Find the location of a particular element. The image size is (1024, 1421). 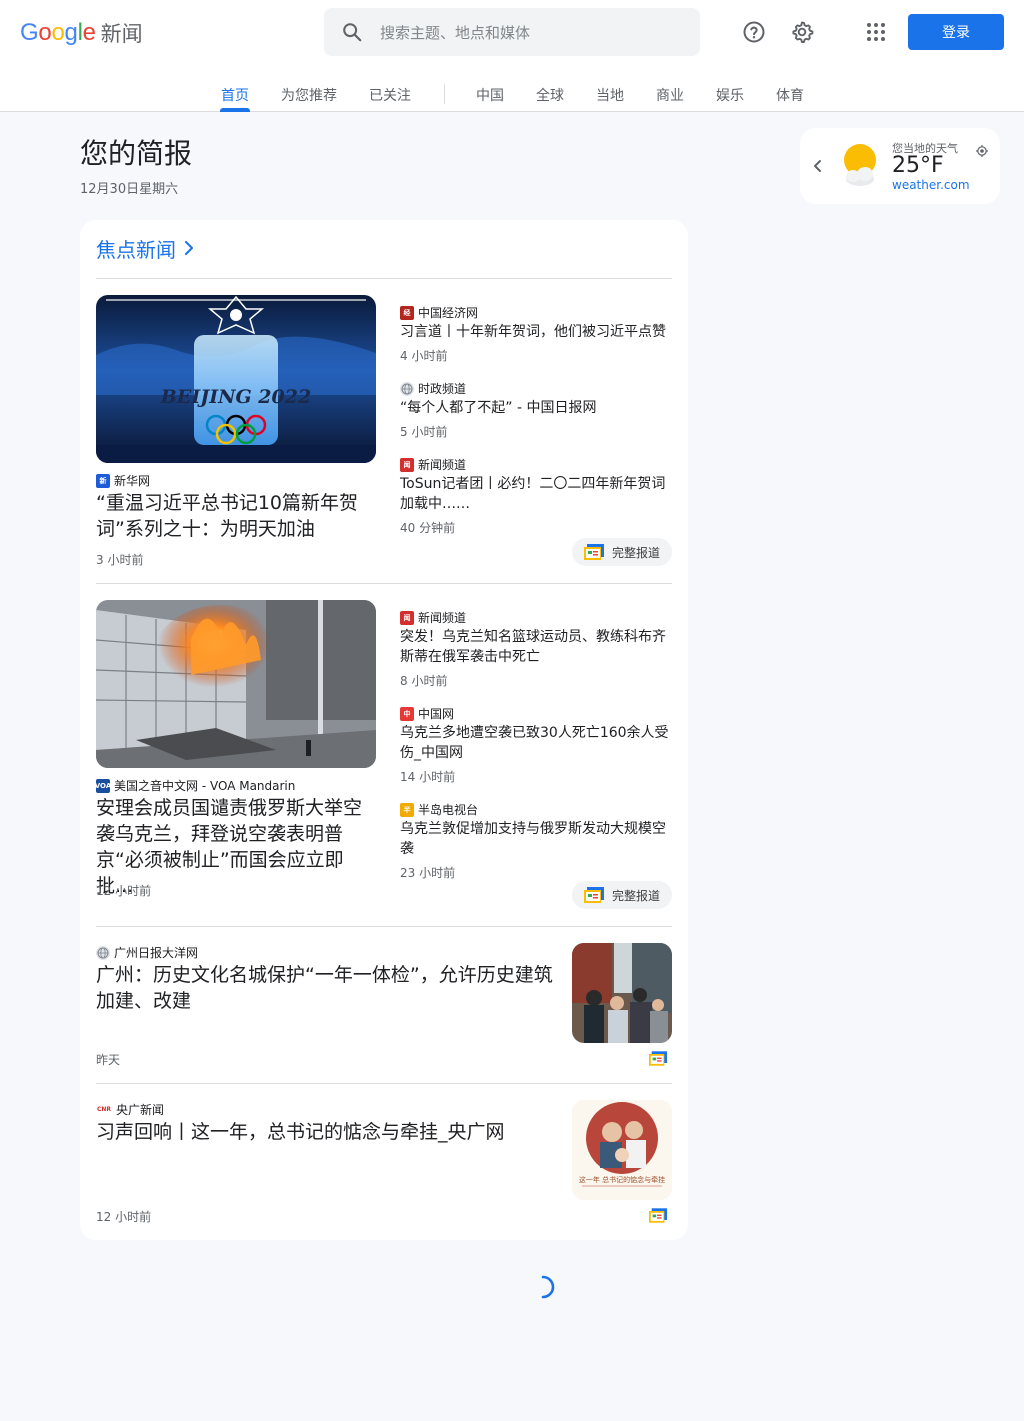

story-source: CNR 央广新闻 is located at coordinates (130, 1109).